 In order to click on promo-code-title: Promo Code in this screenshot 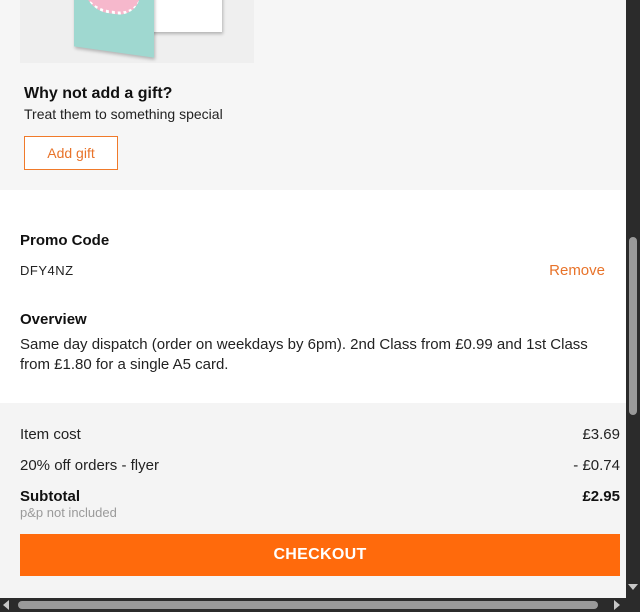, I will do `click(65, 240)`.